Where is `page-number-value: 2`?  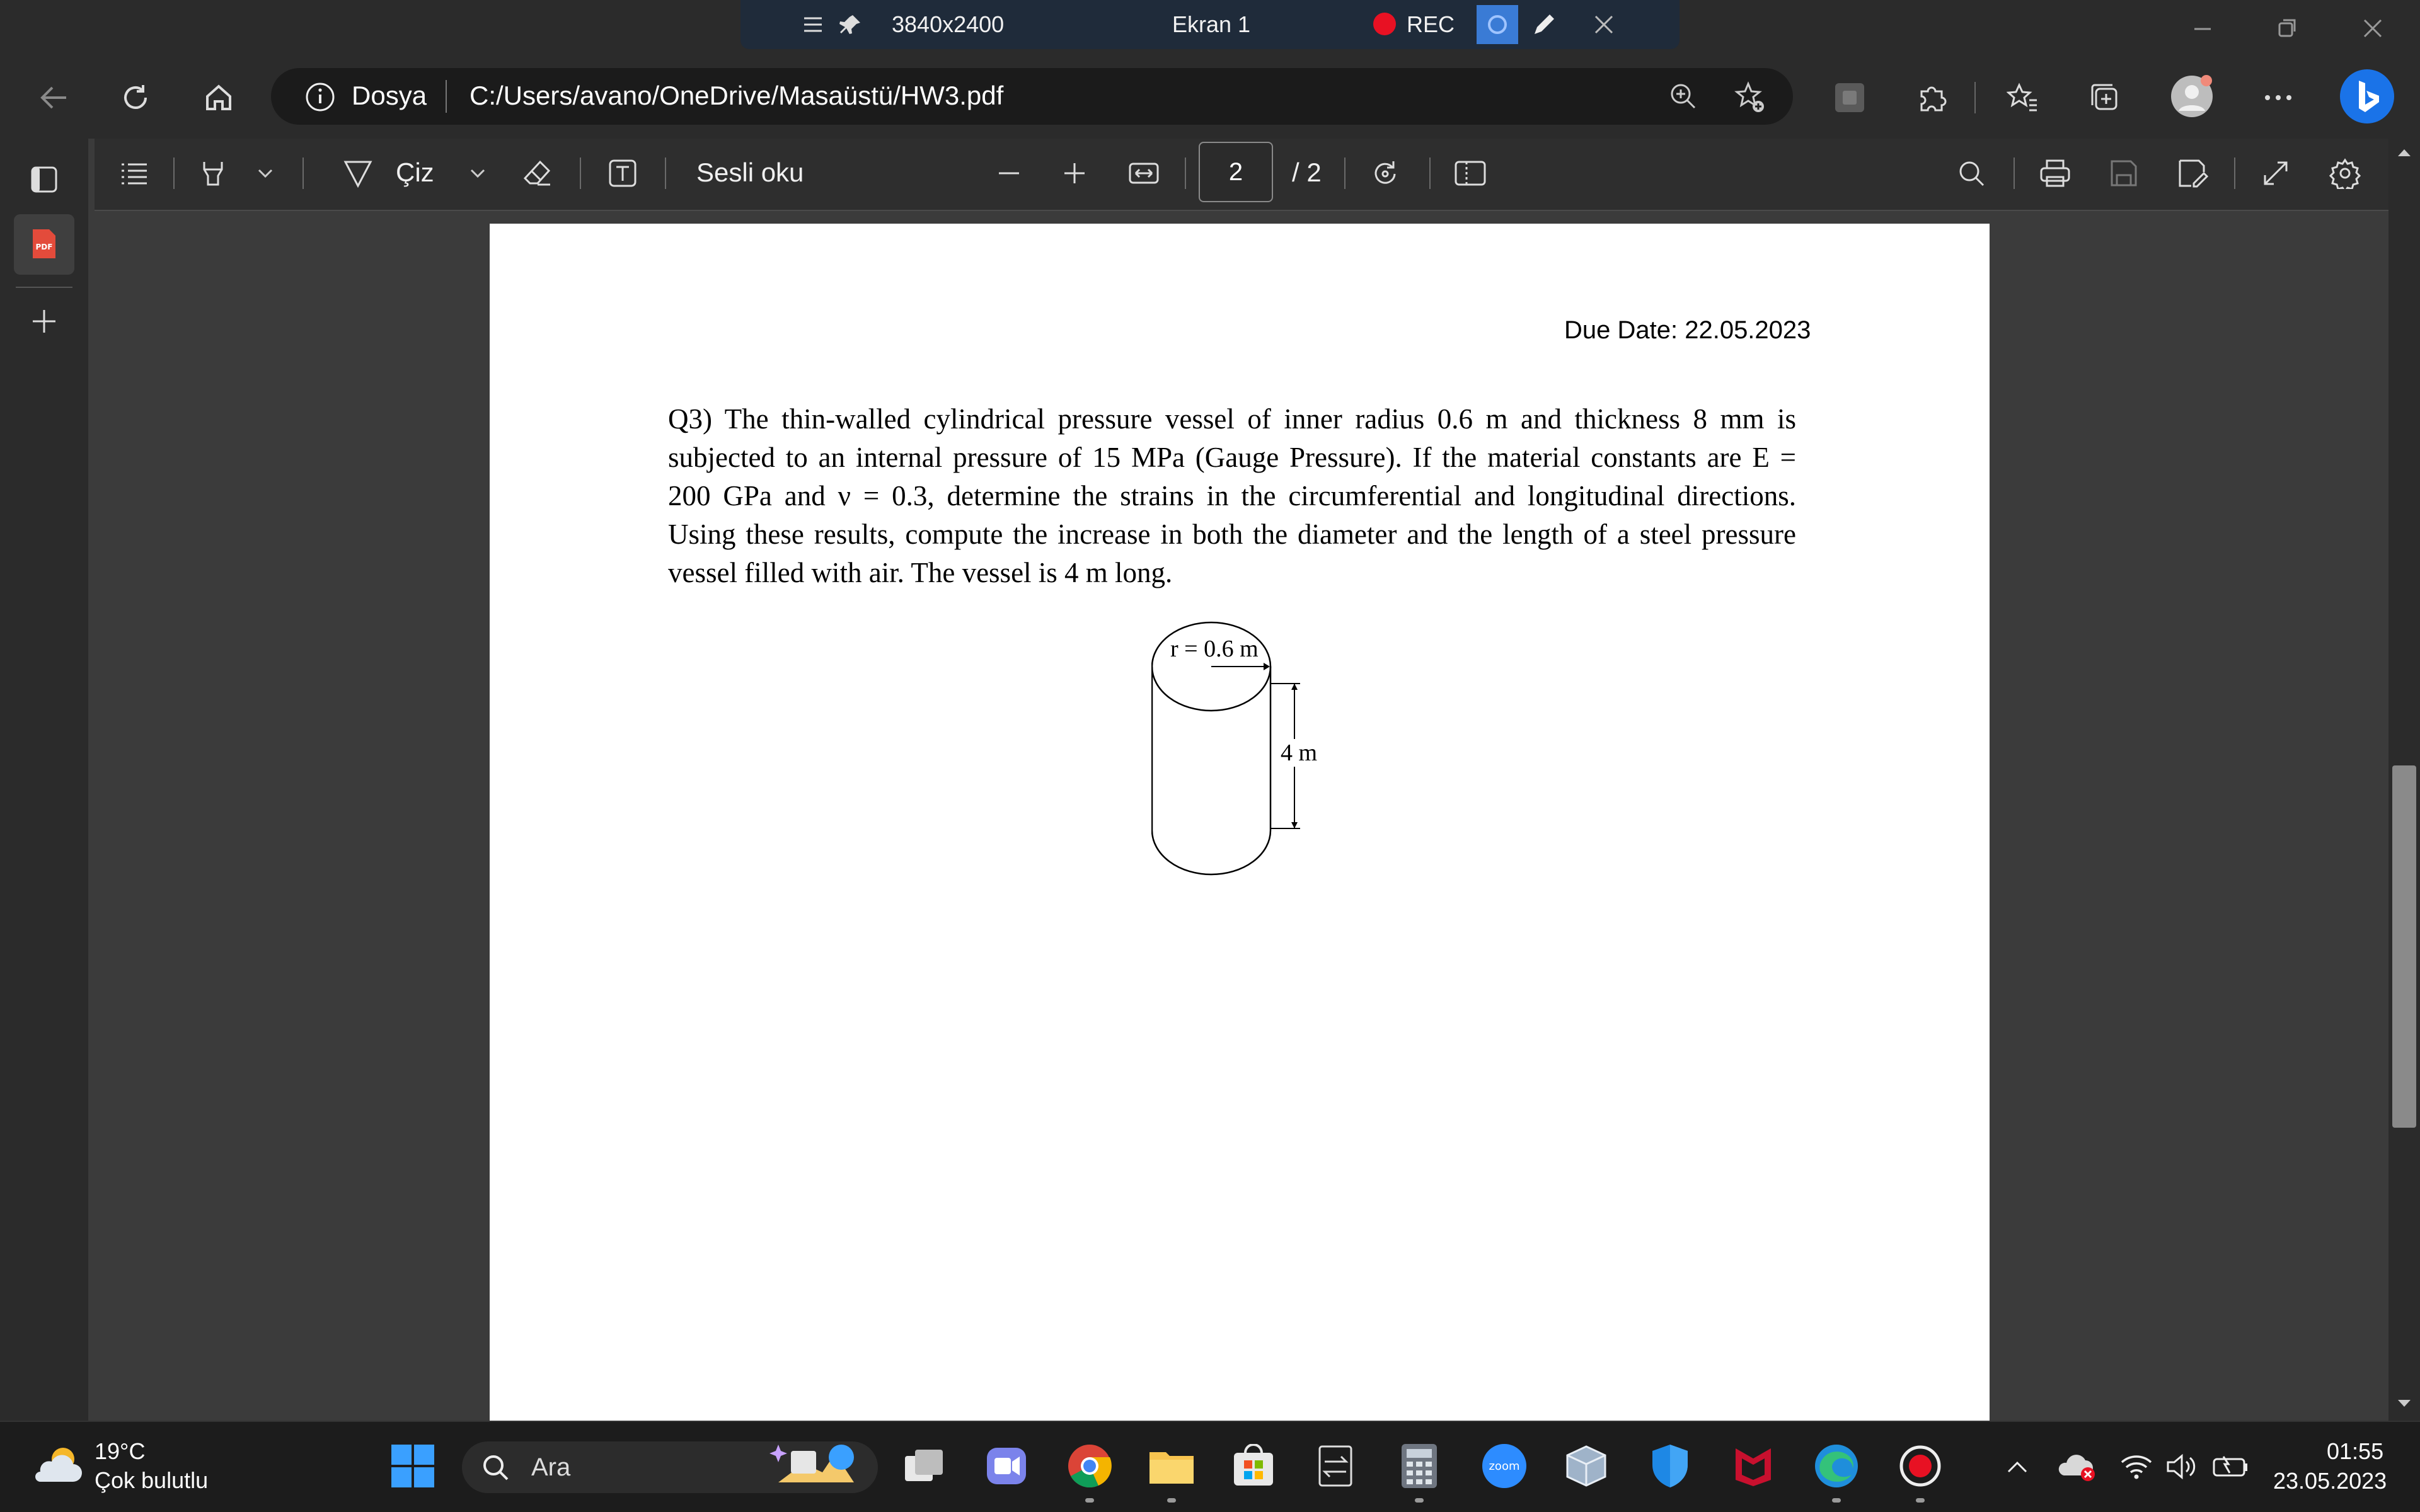
page-number-value: 2 is located at coordinates (1235, 172).